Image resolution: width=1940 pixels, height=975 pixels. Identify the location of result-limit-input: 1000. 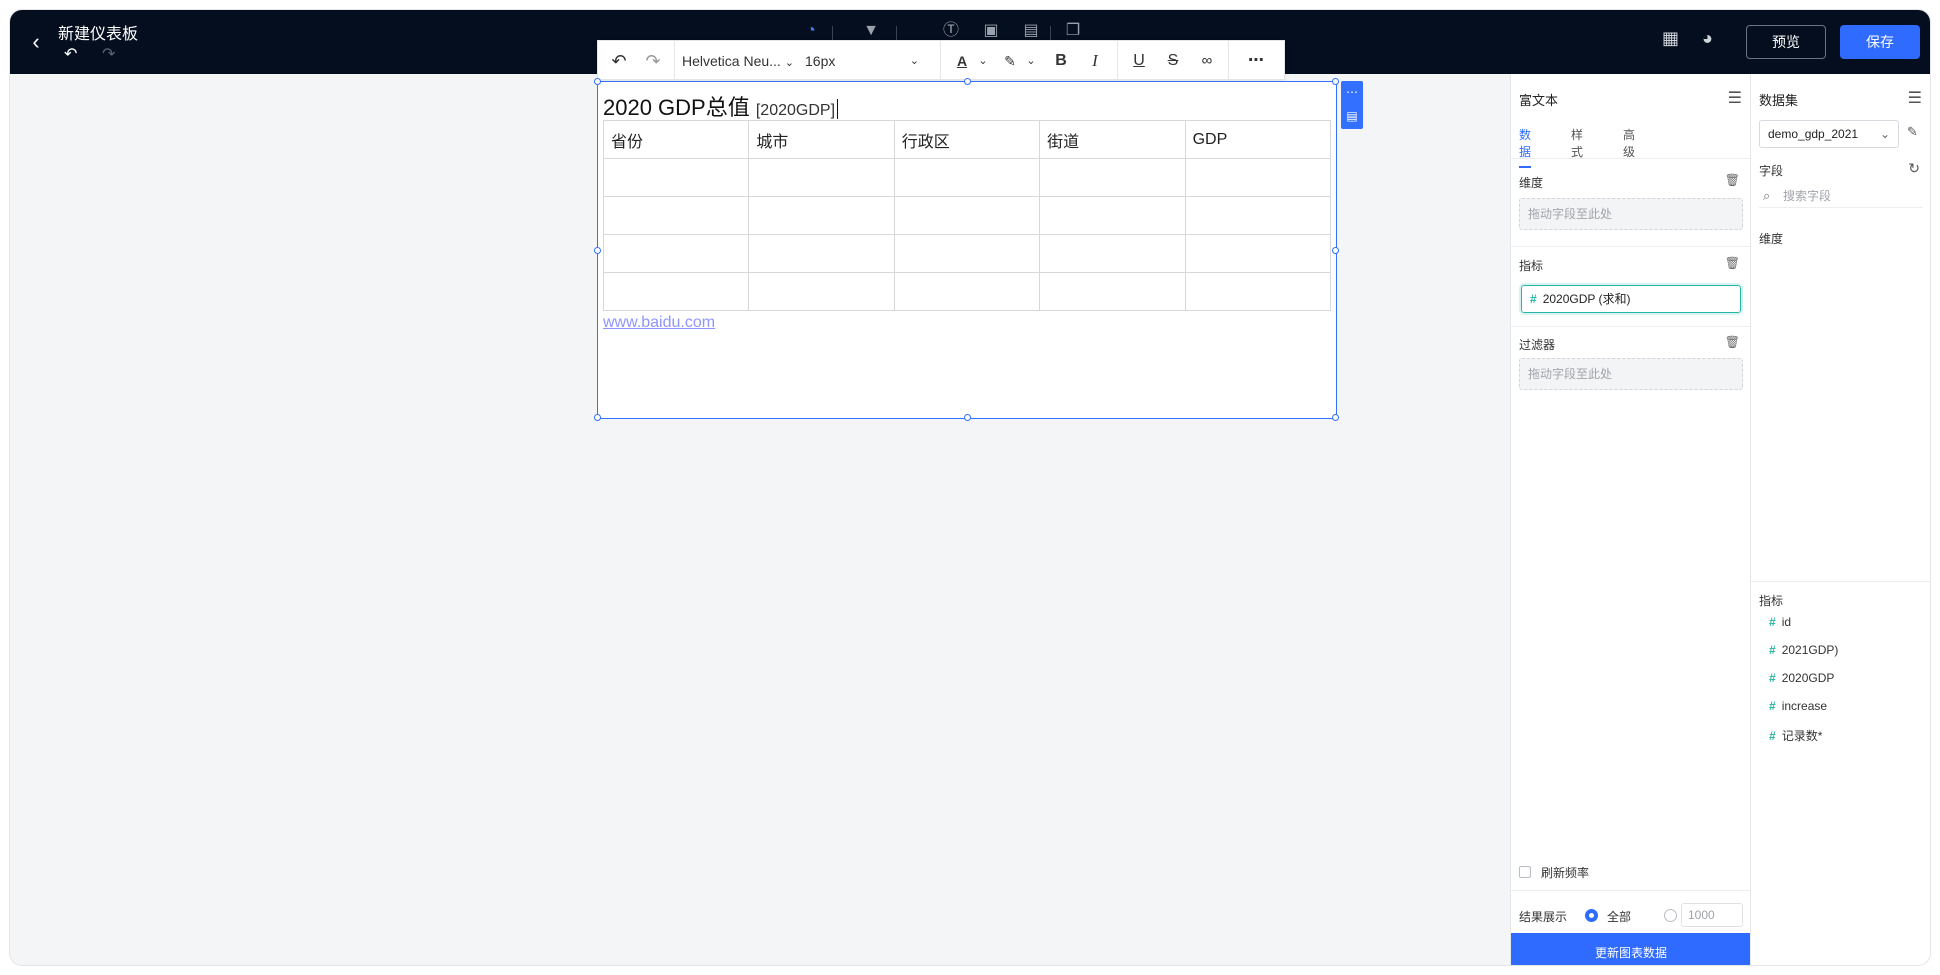
(1712, 915).